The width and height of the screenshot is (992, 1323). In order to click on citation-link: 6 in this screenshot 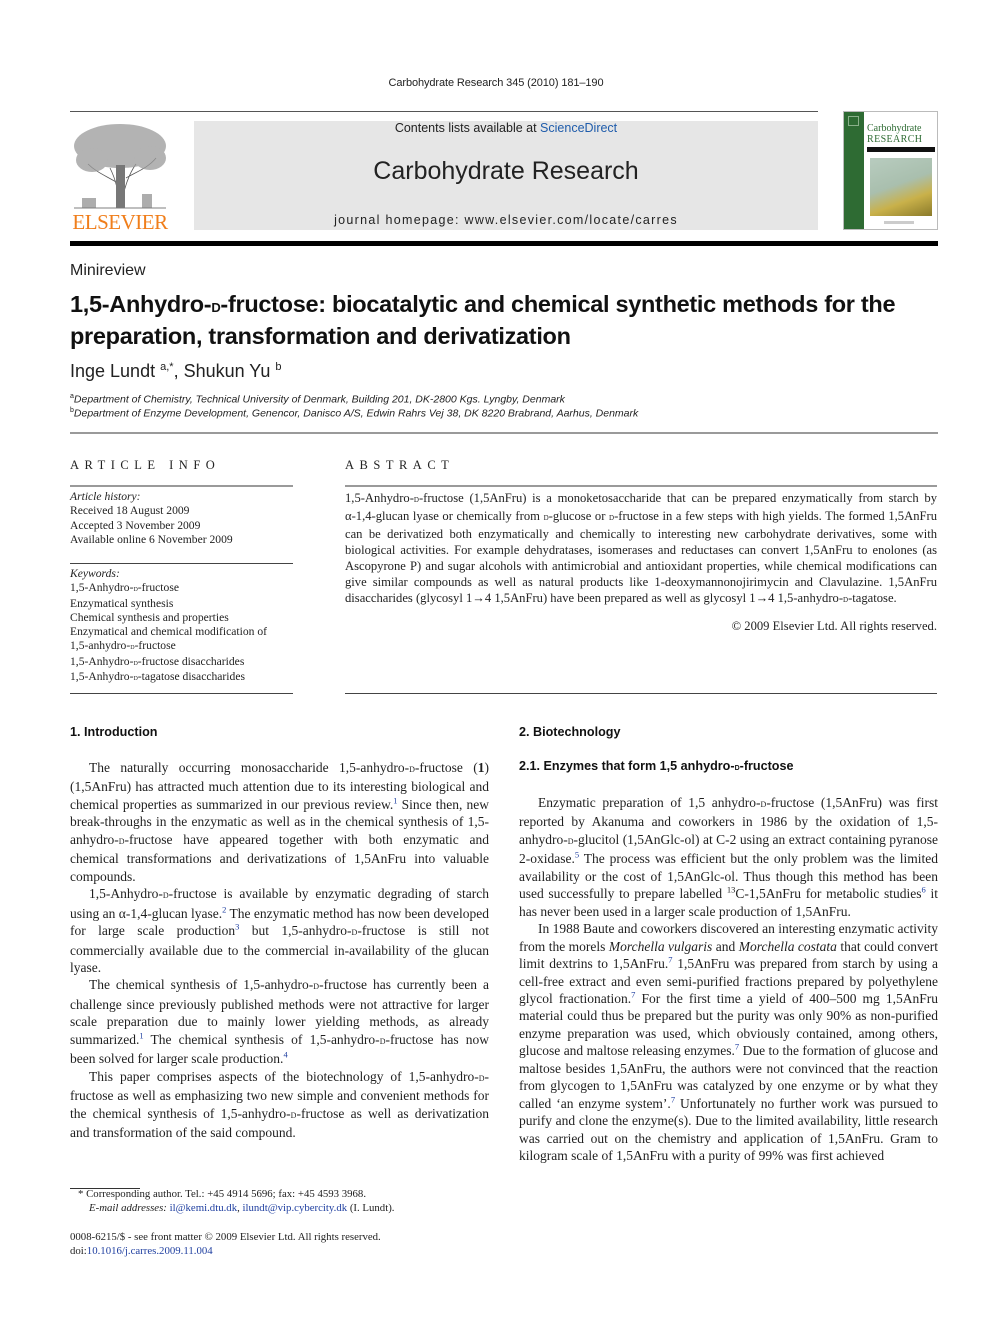, I will do `click(924, 890)`.